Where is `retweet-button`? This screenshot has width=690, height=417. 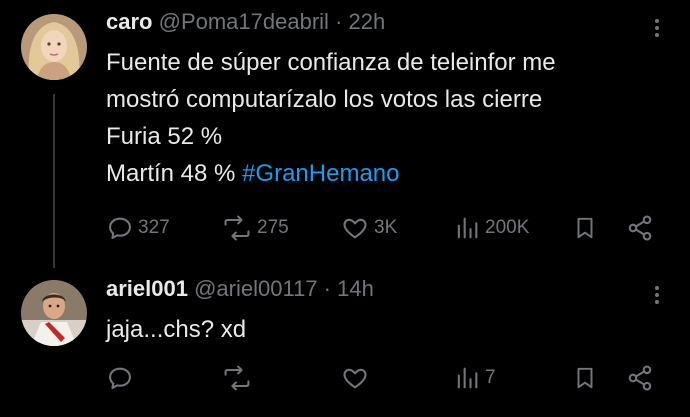
retweet-button is located at coordinates (237, 378).